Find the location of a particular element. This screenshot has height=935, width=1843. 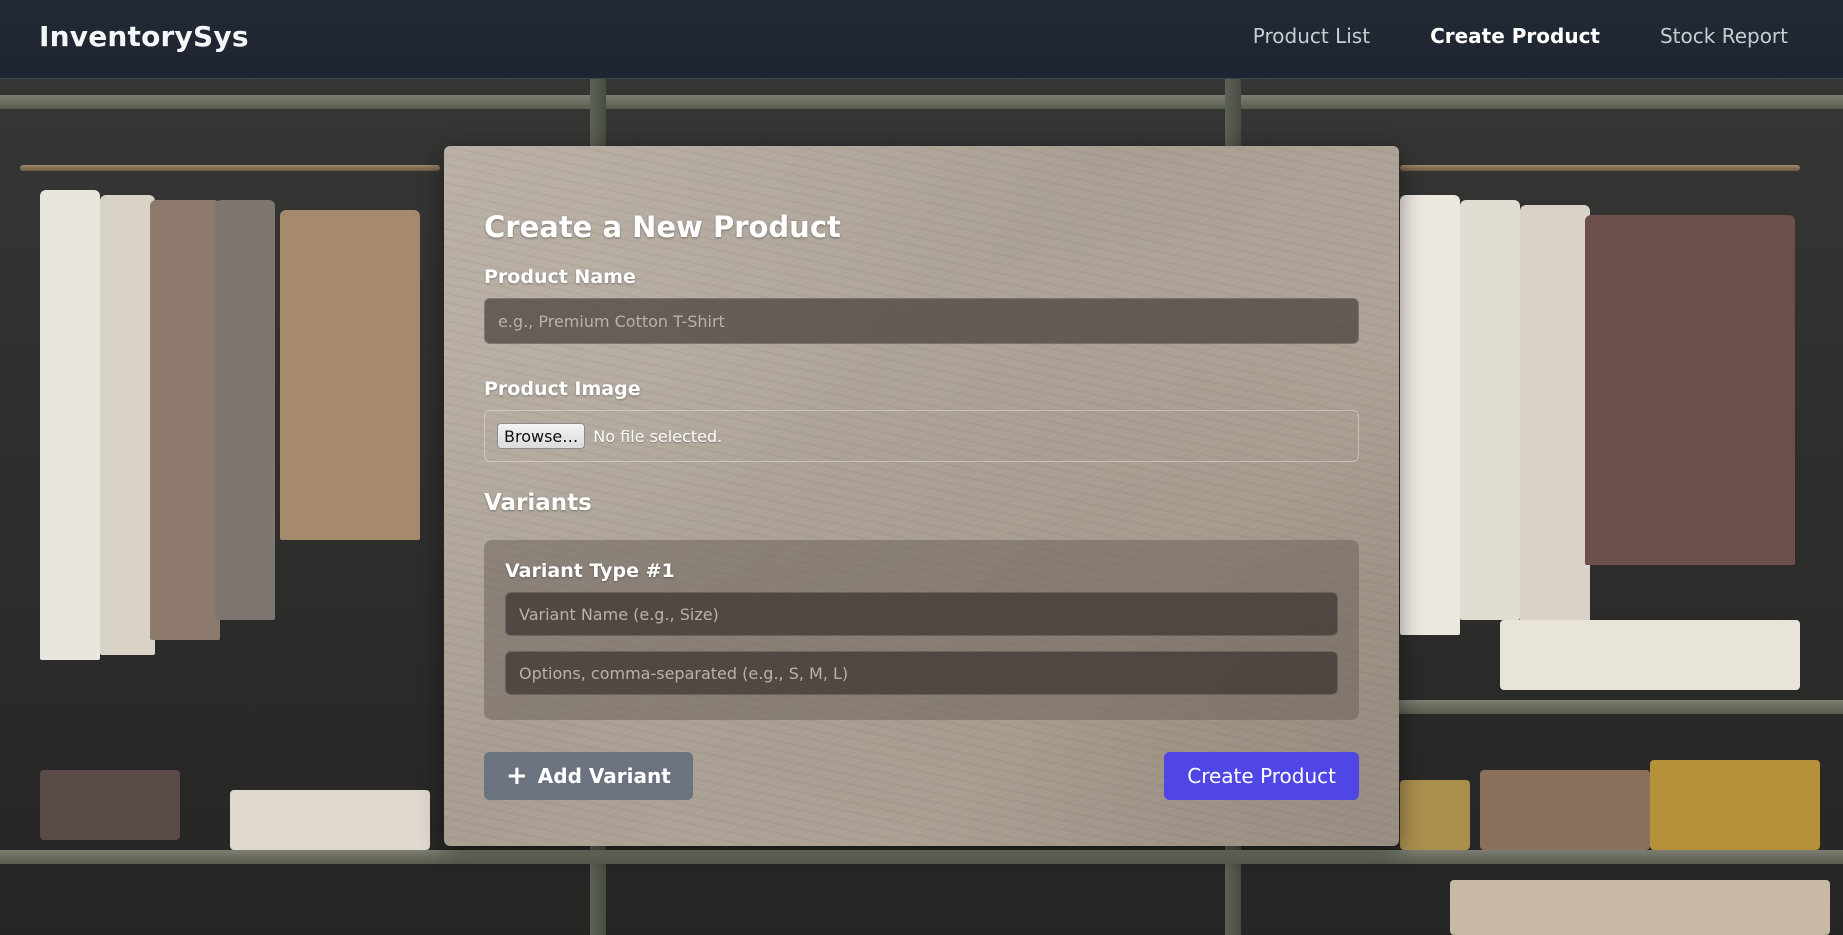

file-status-text: No file selected. is located at coordinates (658, 436).